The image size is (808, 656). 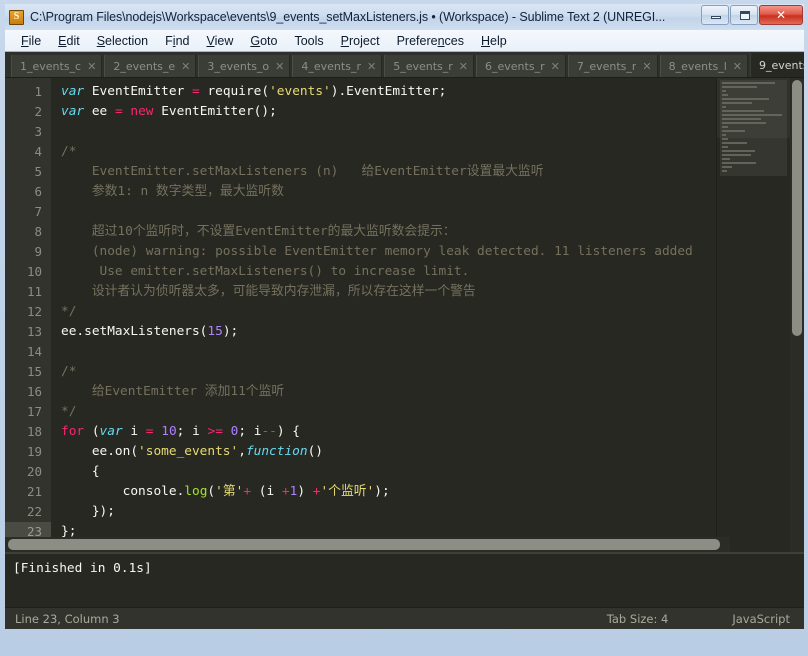 I want to click on vertical-scrollbar, so click(x=797, y=315).